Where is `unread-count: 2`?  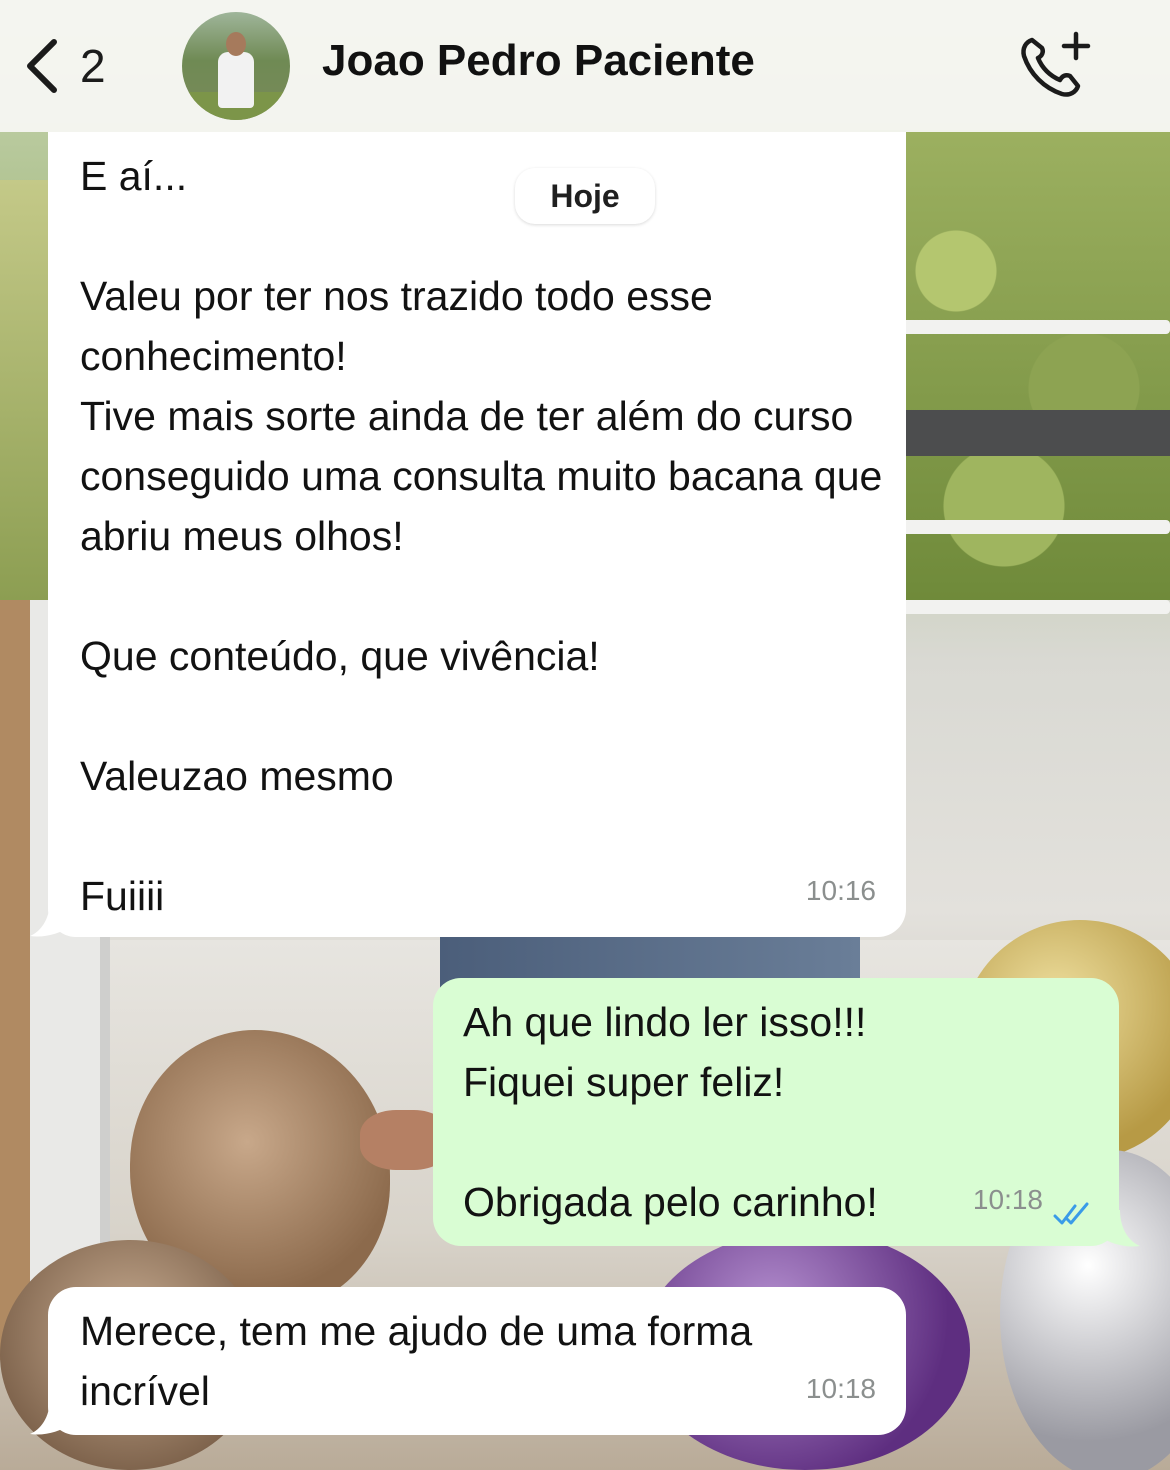
unread-count: 2 is located at coordinates (93, 66).